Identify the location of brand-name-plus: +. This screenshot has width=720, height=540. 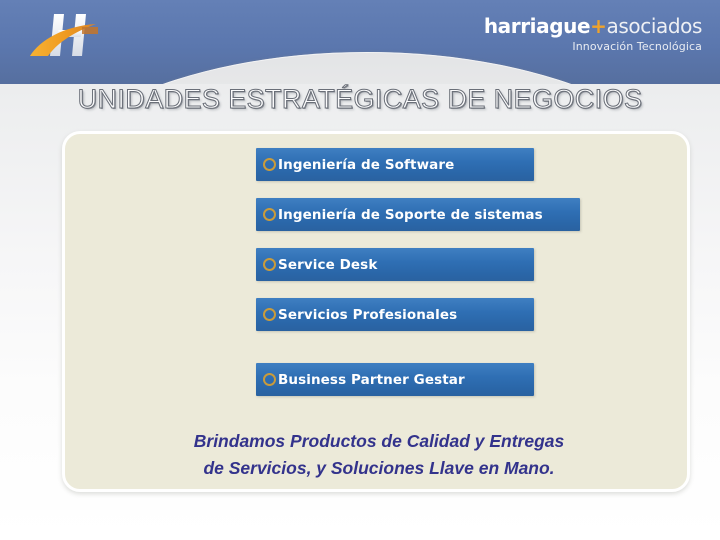
(598, 26).